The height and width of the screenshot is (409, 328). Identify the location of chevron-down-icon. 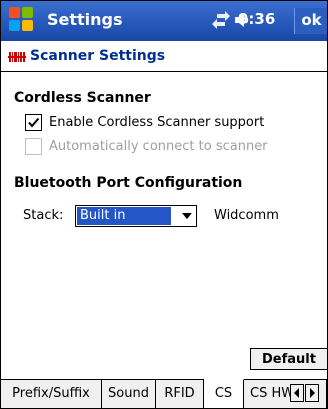
(187, 216).